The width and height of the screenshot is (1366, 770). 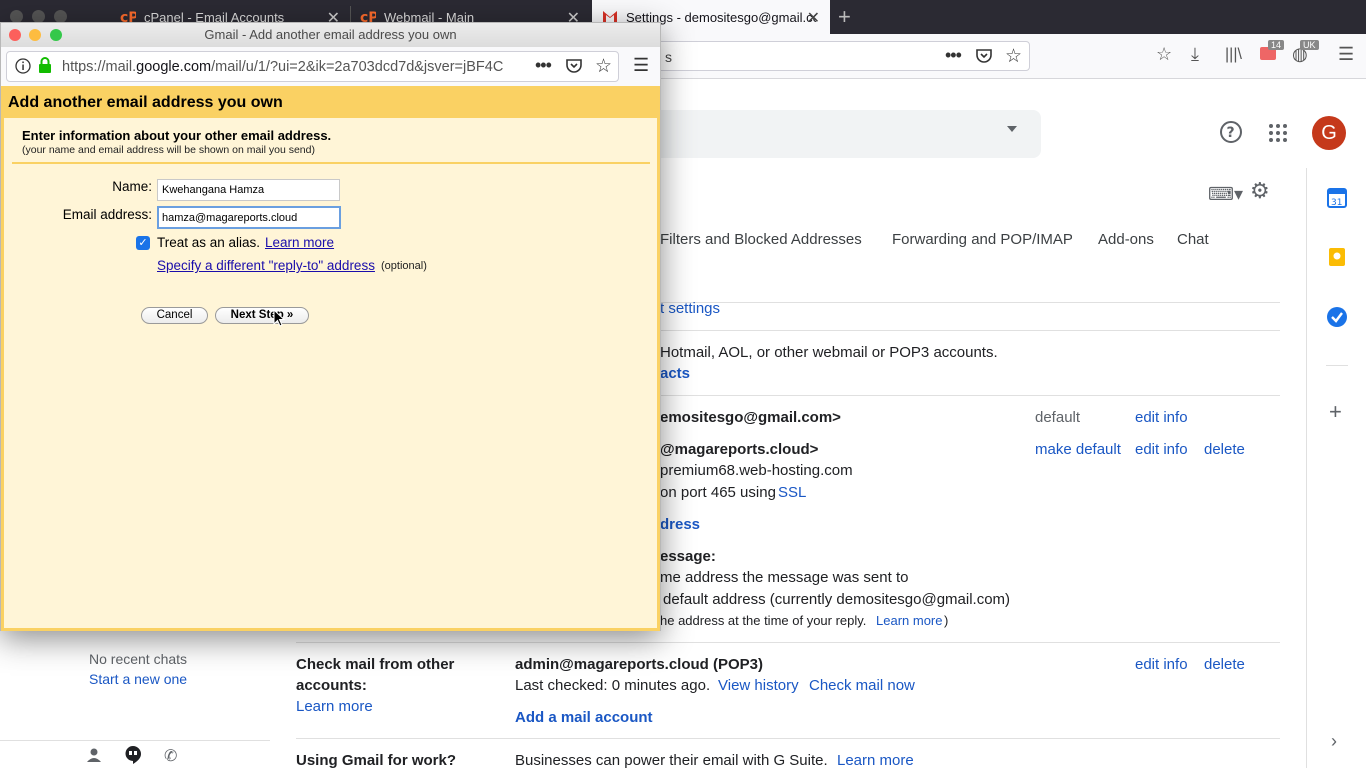 What do you see at coordinates (763, 620) in the screenshot?
I see `reply-note: he address at the time of your reply.` at bounding box center [763, 620].